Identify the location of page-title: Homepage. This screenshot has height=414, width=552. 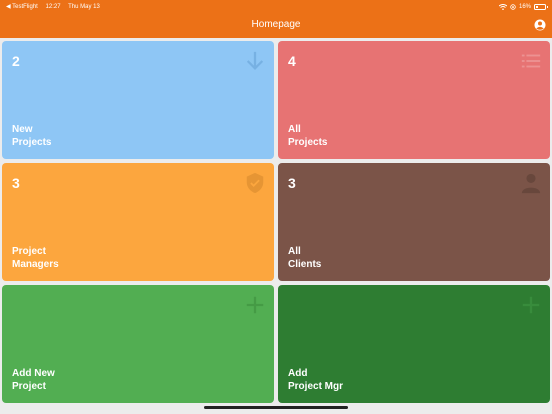
(276, 24).